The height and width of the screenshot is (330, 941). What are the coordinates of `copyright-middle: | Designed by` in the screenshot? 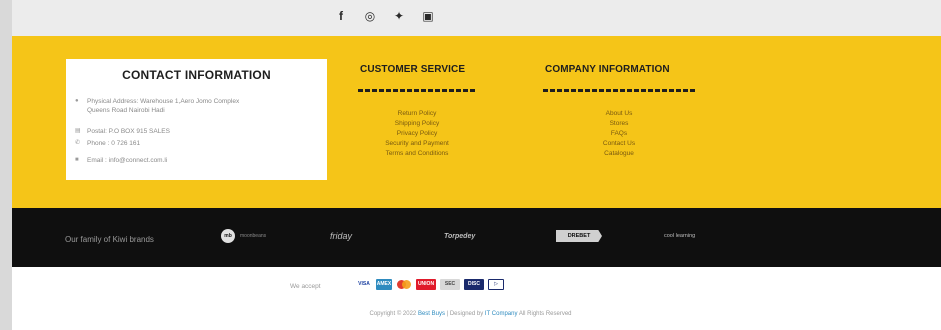 It's located at (465, 314).